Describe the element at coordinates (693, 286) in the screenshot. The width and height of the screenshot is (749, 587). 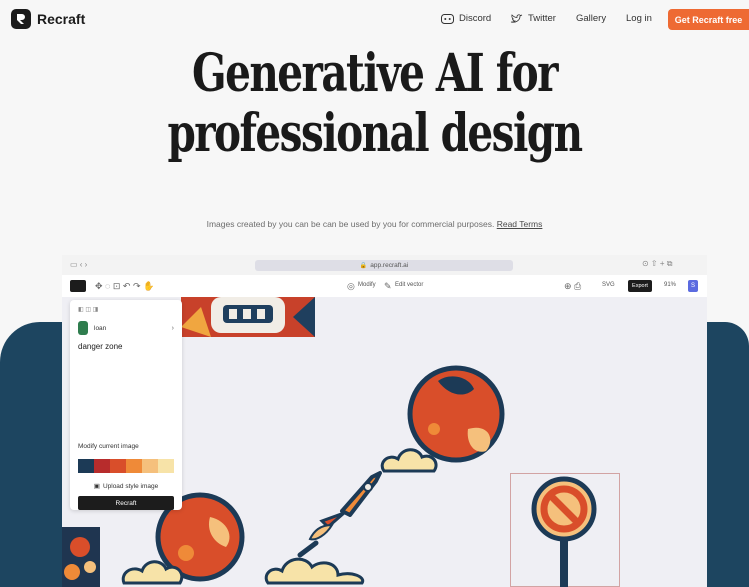
I see `user-avatar: S` at that location.